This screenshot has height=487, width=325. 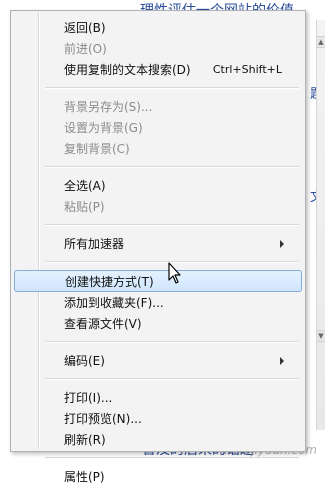 I want to click on menu-item: 粘贴(P), so click(x=158, y=206).